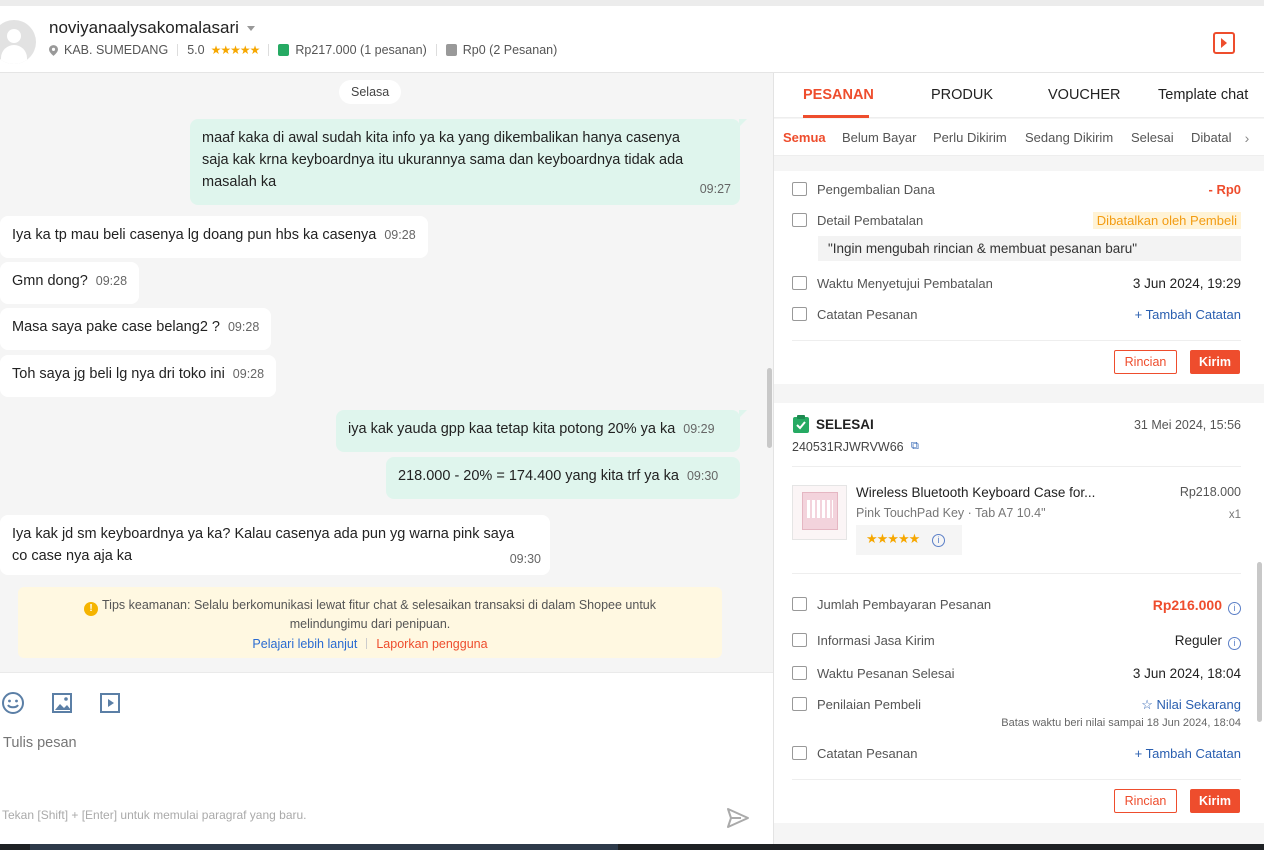 The width and height of the screenshot is (1264, 850). I want to click on message-time: 09:27, so click(715, 189).